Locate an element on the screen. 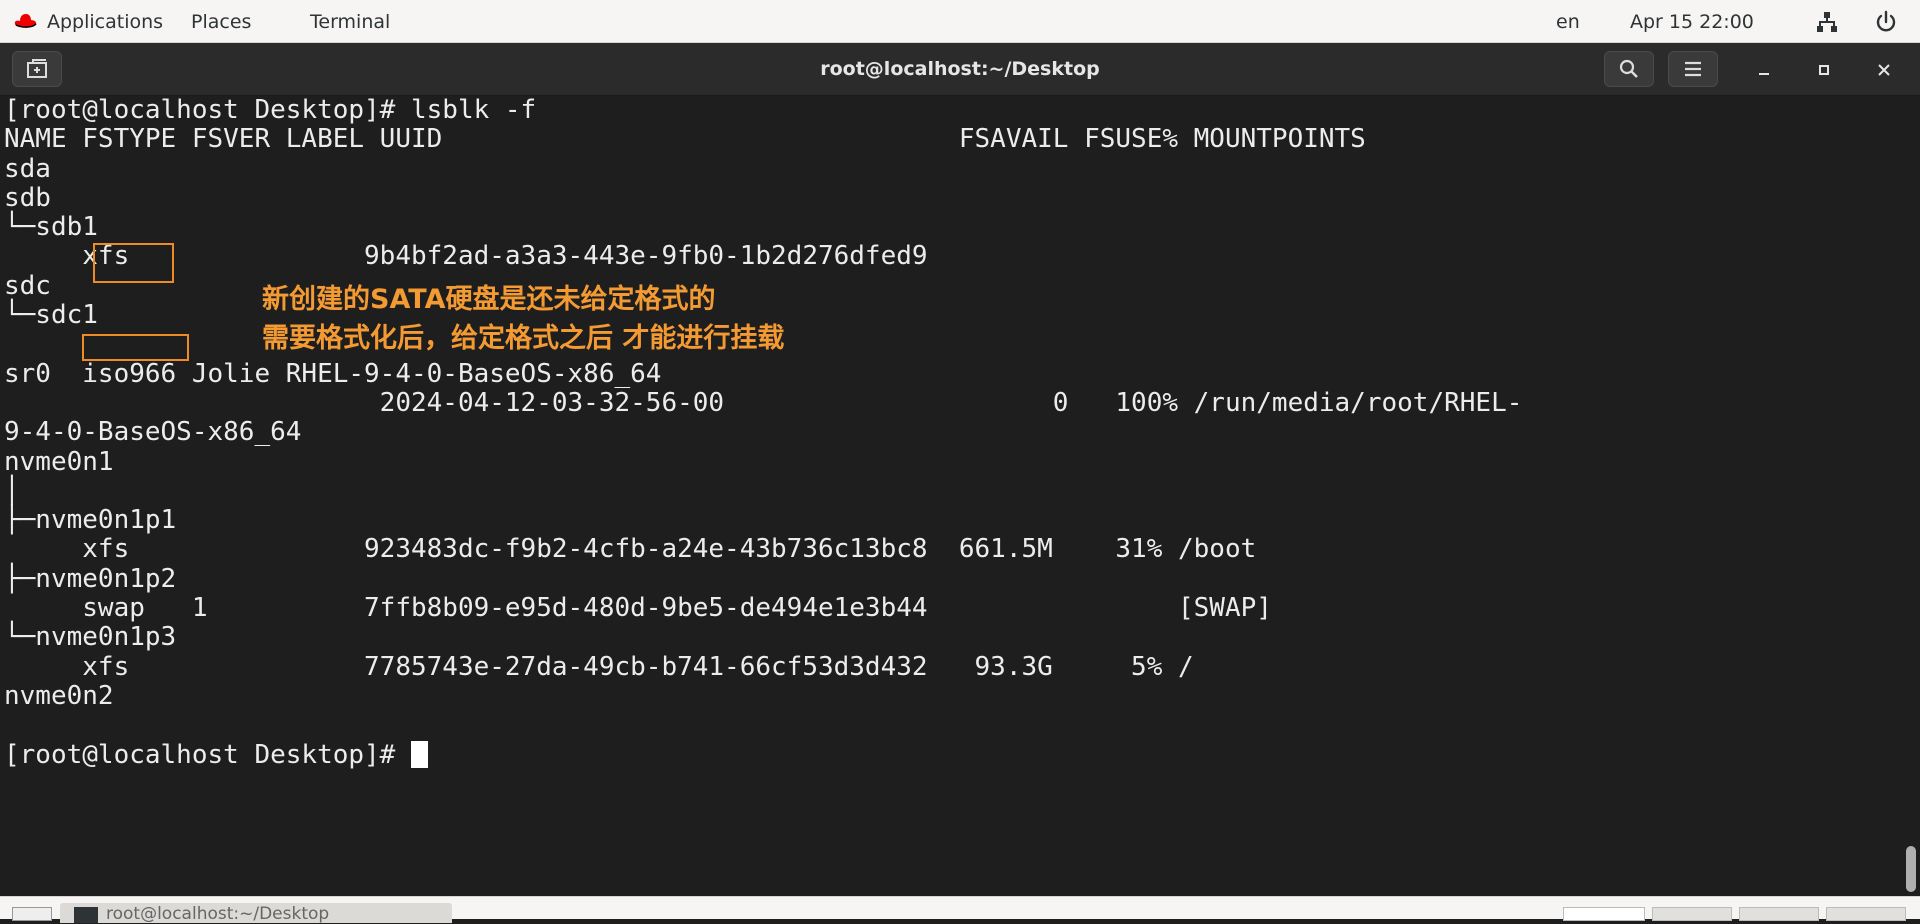  scrollbar-thumb is located at coordinates (1911, 869).